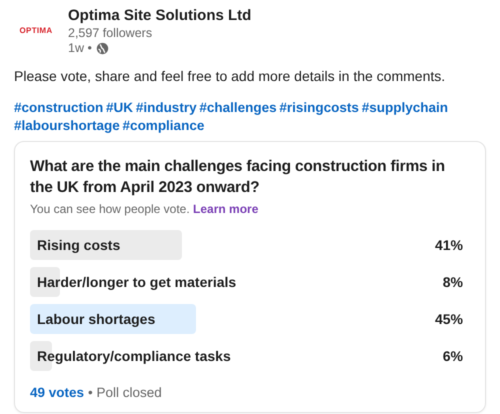 The height and width of the screenshot is (414, 500). I want to click on option-label: Regulatory/compliance tasks, so click(134, 356).